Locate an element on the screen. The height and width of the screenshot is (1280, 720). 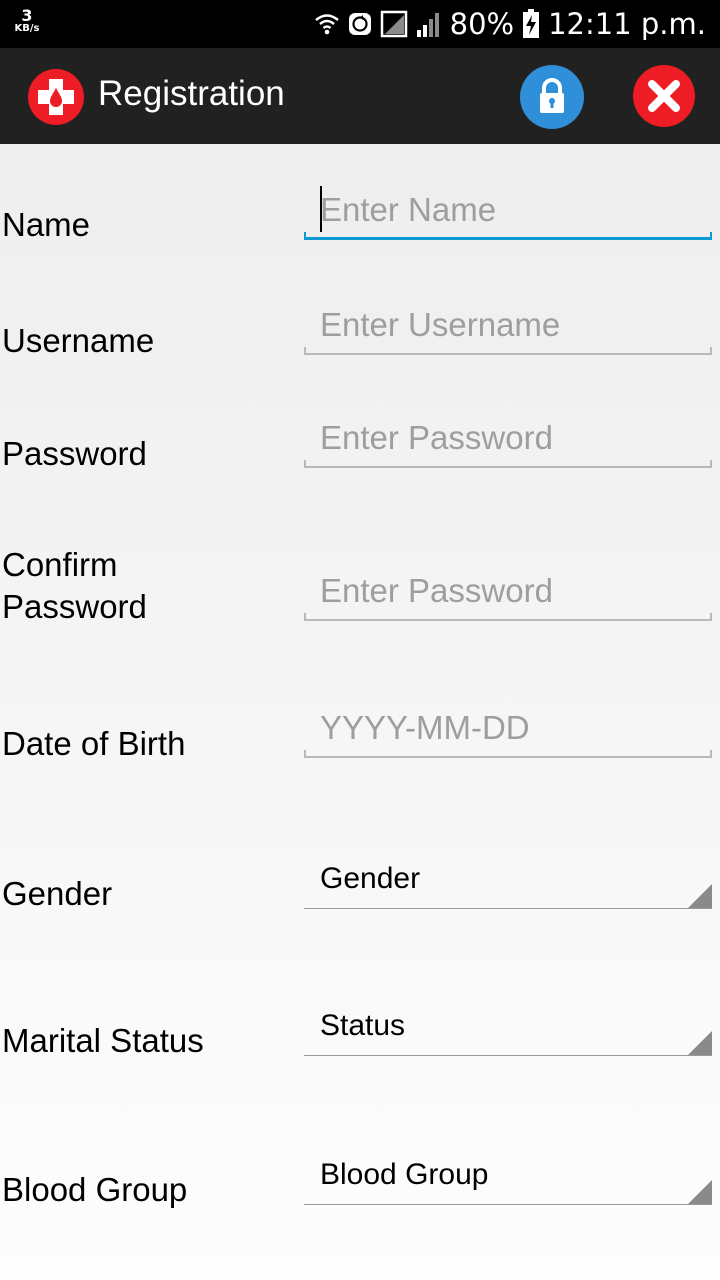
confirm-password-input is located at coordinates (508, 591).